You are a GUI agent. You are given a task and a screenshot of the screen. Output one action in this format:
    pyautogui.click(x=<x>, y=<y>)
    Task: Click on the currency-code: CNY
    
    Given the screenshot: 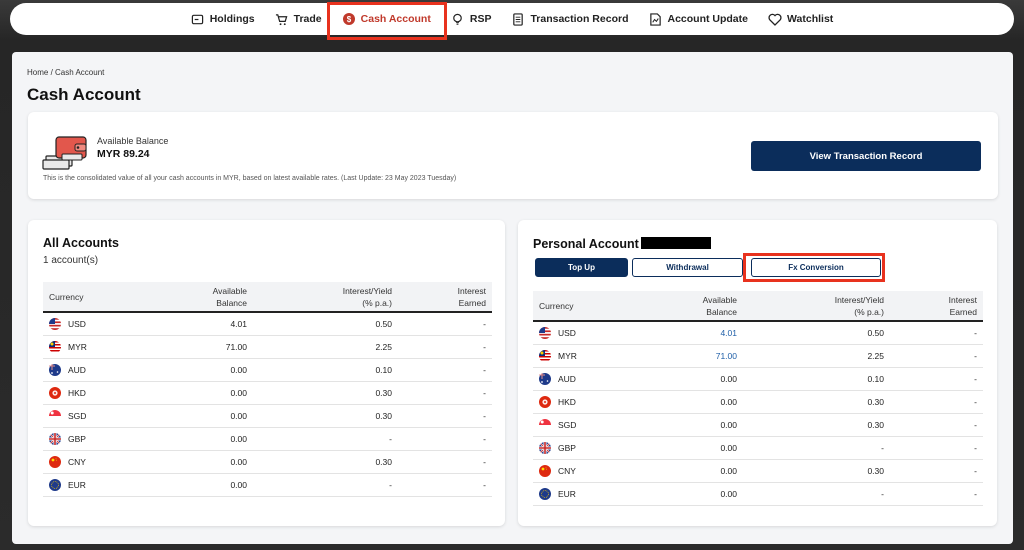 What is the action you would take?
    pyautogui.click(x=567, y=471)
    